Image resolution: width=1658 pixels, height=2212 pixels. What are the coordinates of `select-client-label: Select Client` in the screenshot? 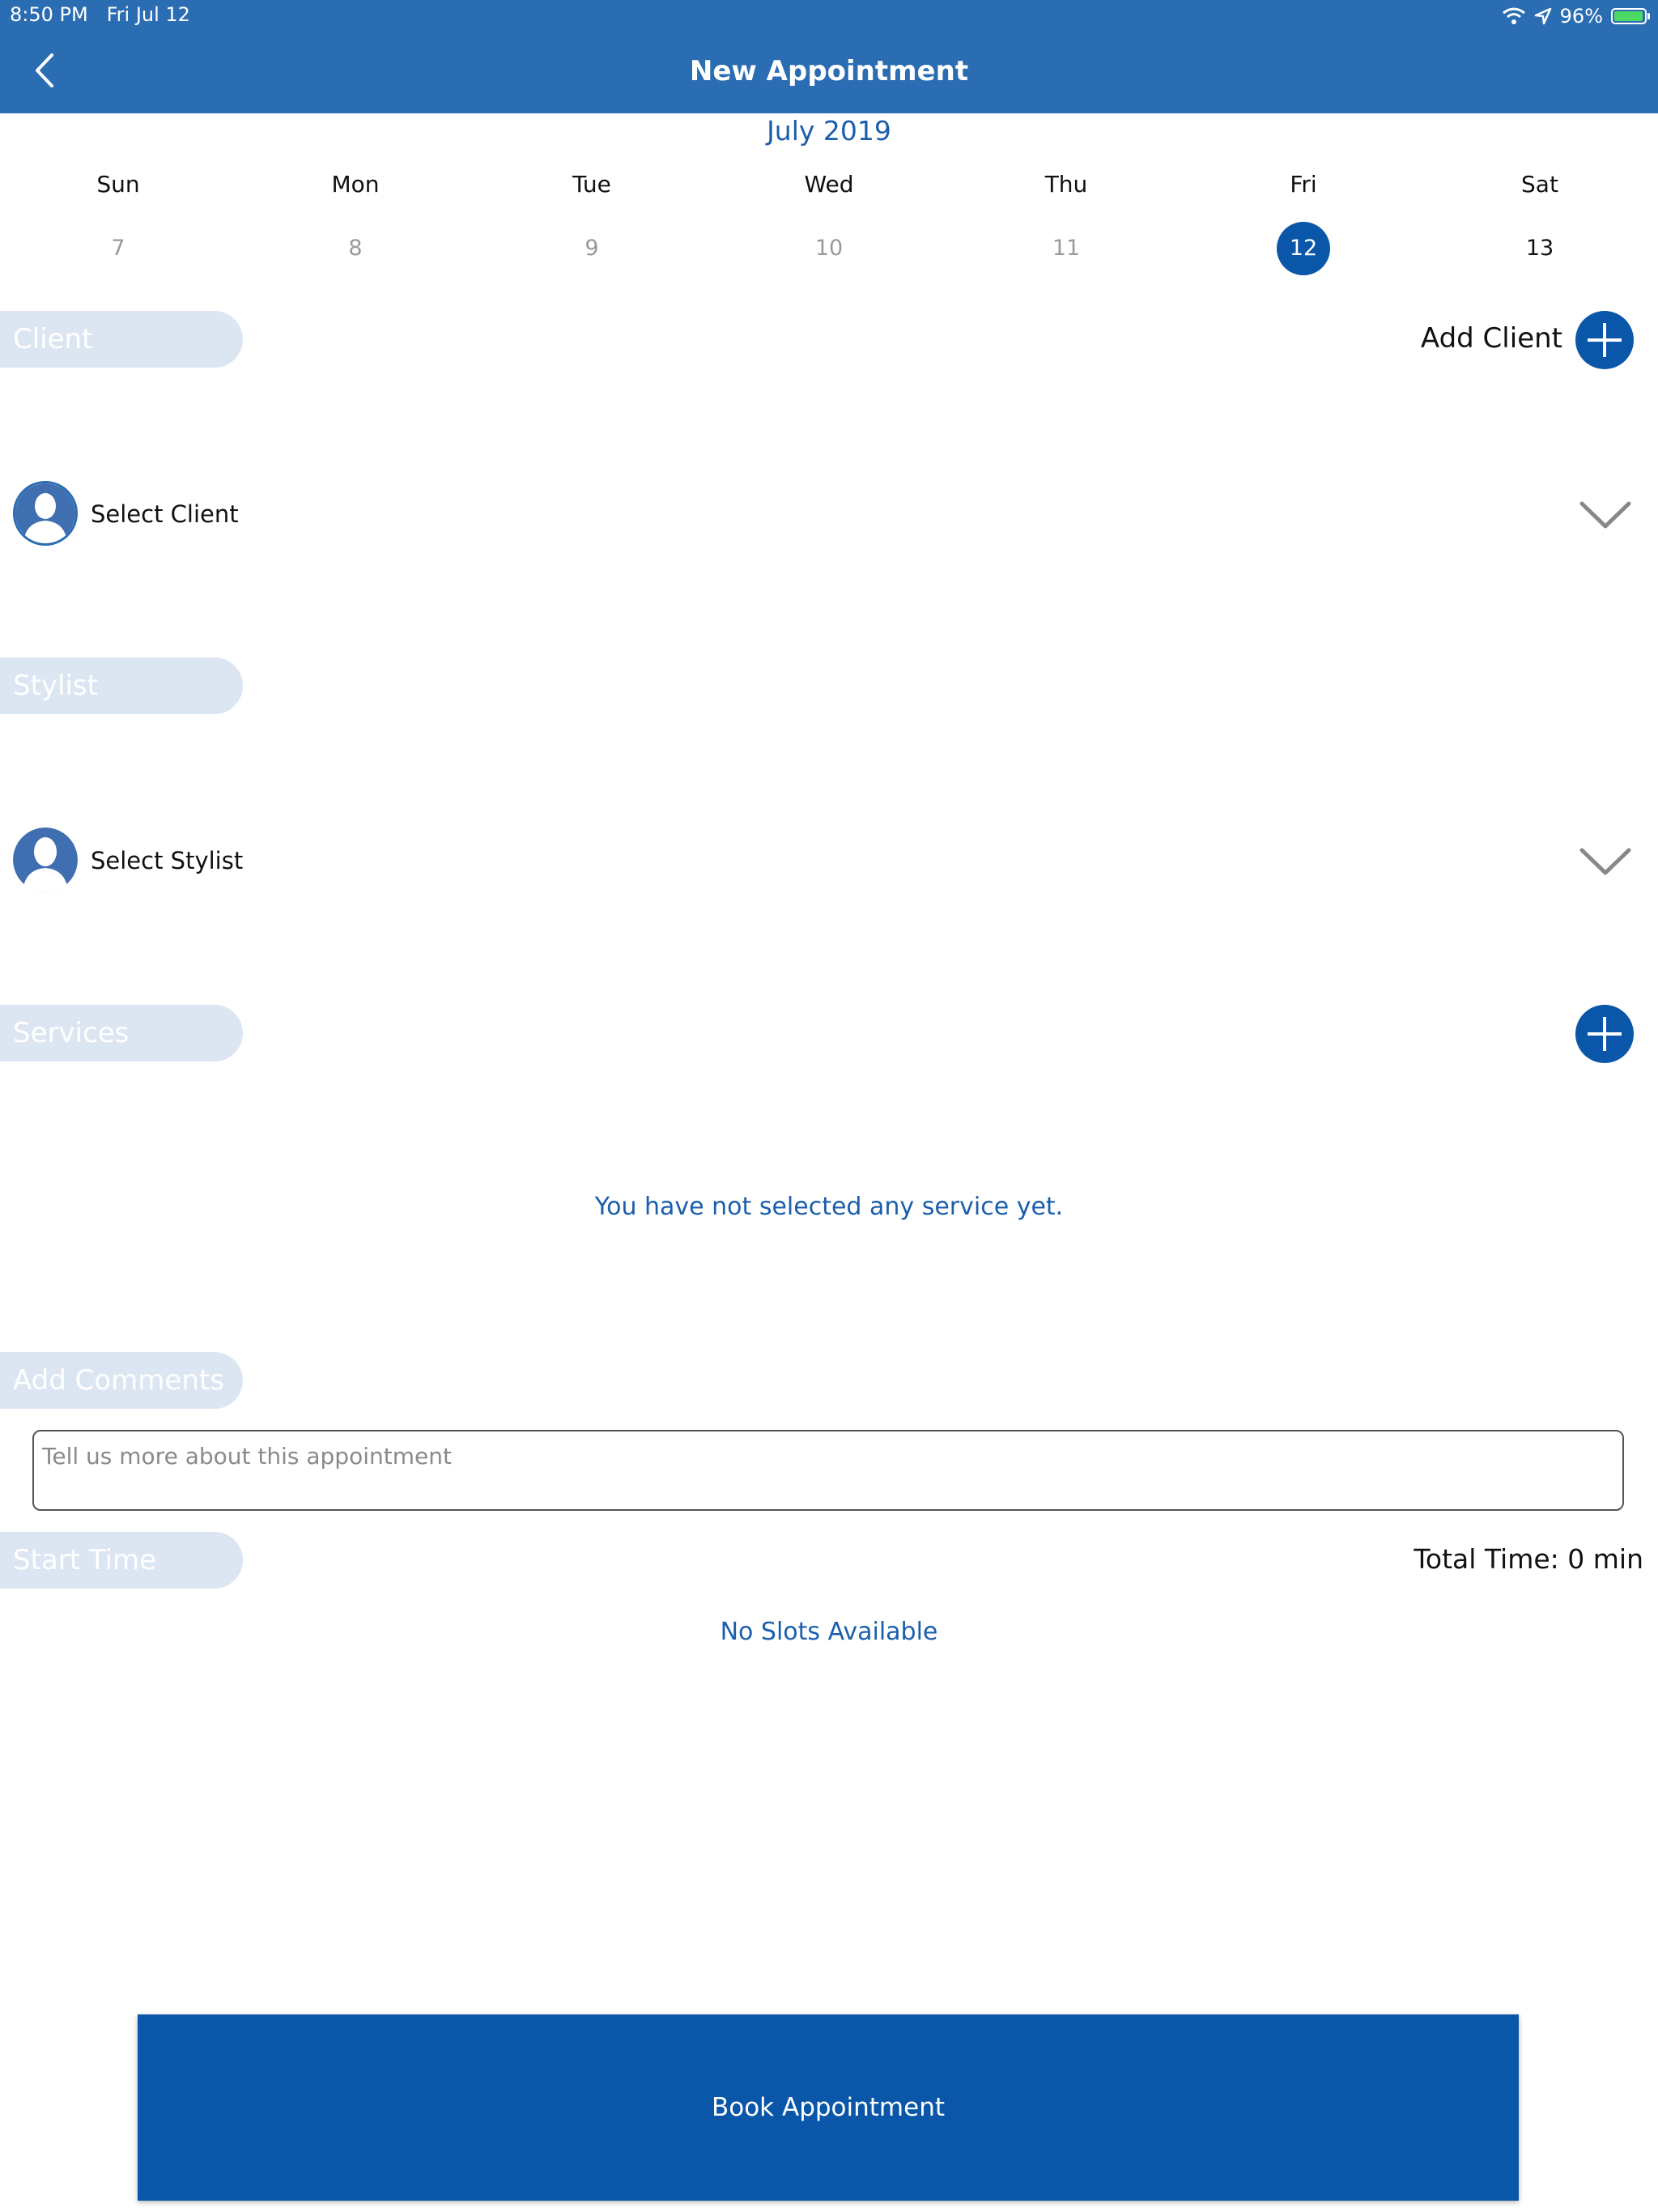 It's located at (165, 514).